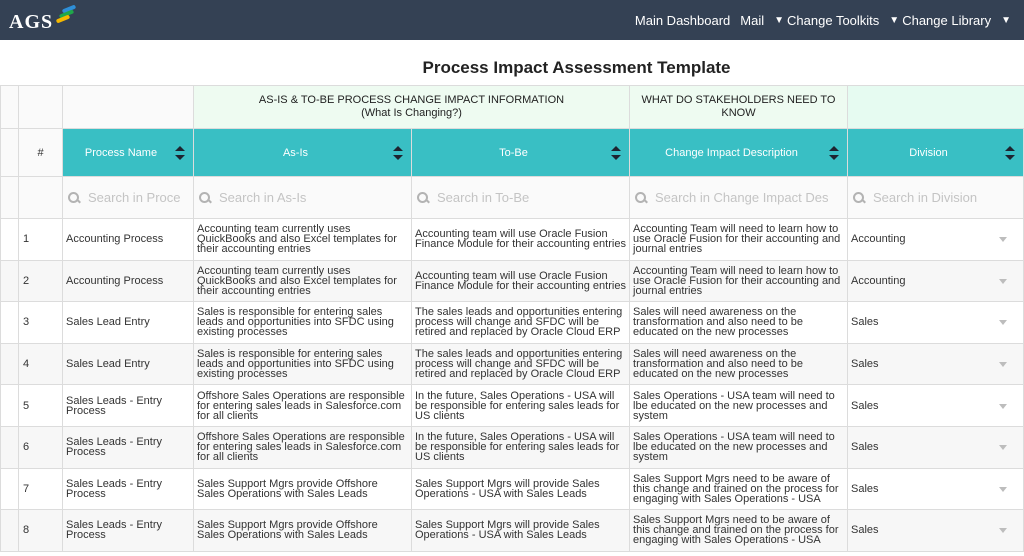 This screenshot has width=1024, height=556. I want to click on group-spacer, so click(128, 107).